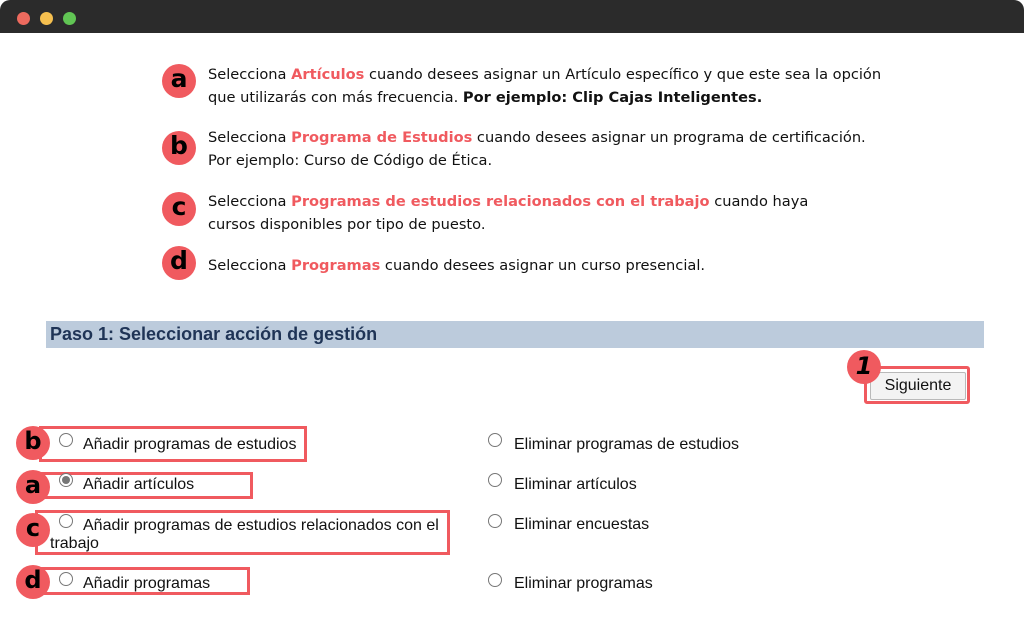 The height and width of the screenshot is (640, 1024). I want to click on option-label-add-articles: Añadir artículos, so click(138, 485).